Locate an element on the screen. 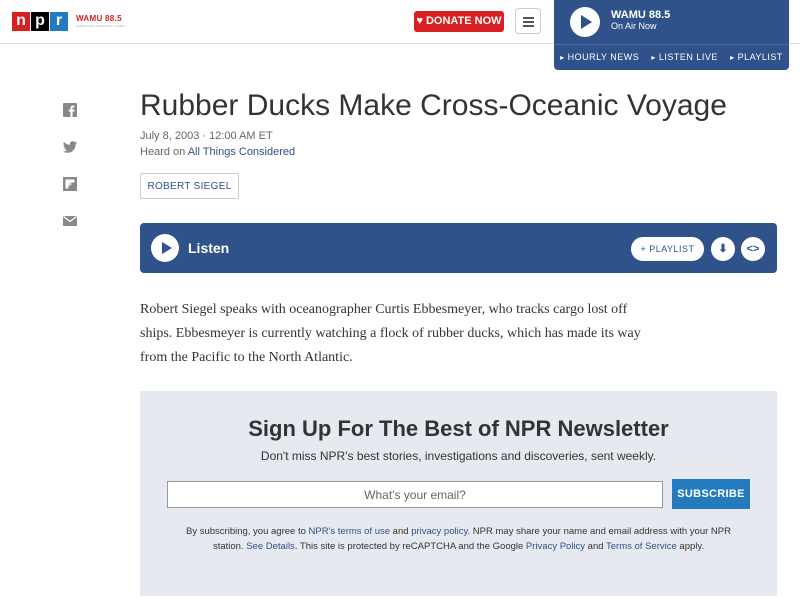 This screenshot has height=600, width=800. npr-logo: n p r is located at coordinates (40, 21).